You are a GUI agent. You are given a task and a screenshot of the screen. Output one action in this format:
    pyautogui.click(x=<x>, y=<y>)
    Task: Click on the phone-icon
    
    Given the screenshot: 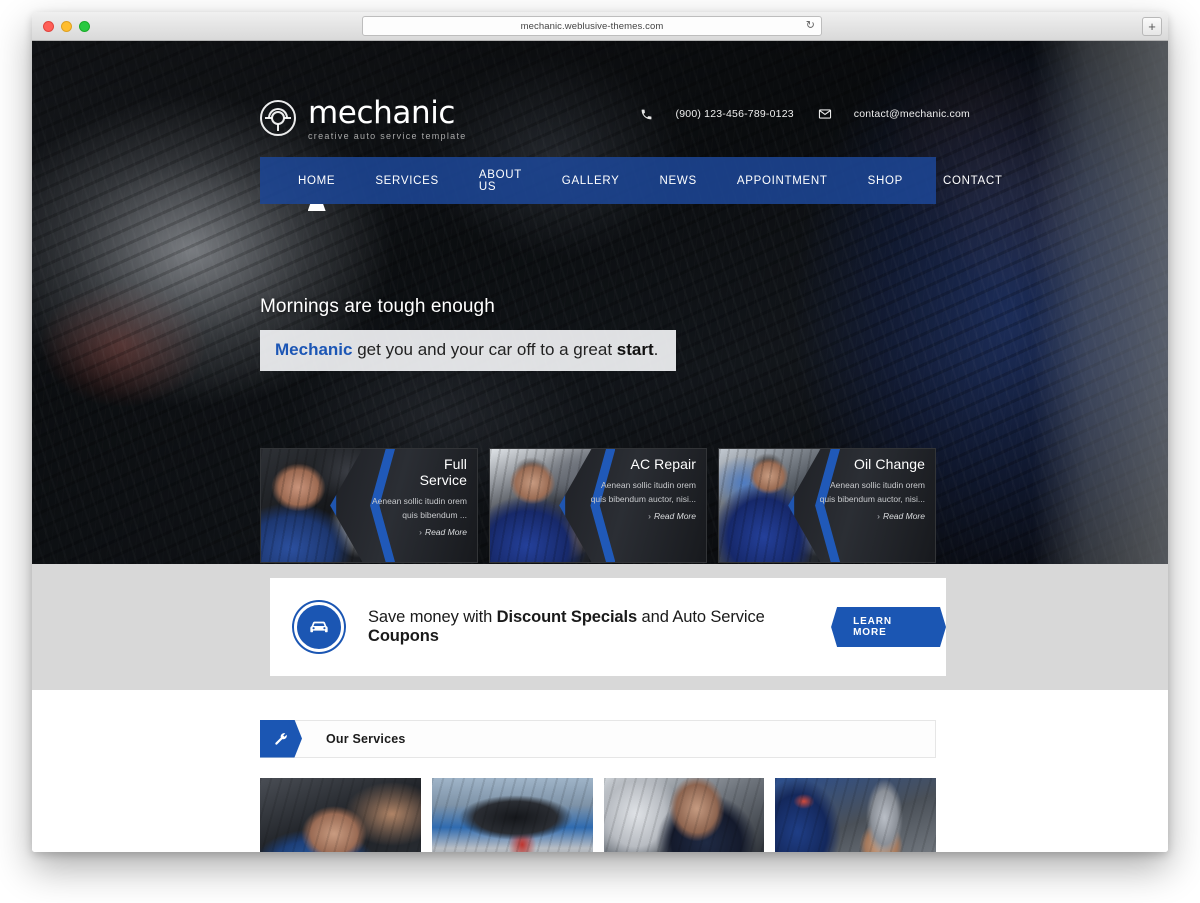 What is the action you would take?
    pyautogui.click(x=647, y=114)
    